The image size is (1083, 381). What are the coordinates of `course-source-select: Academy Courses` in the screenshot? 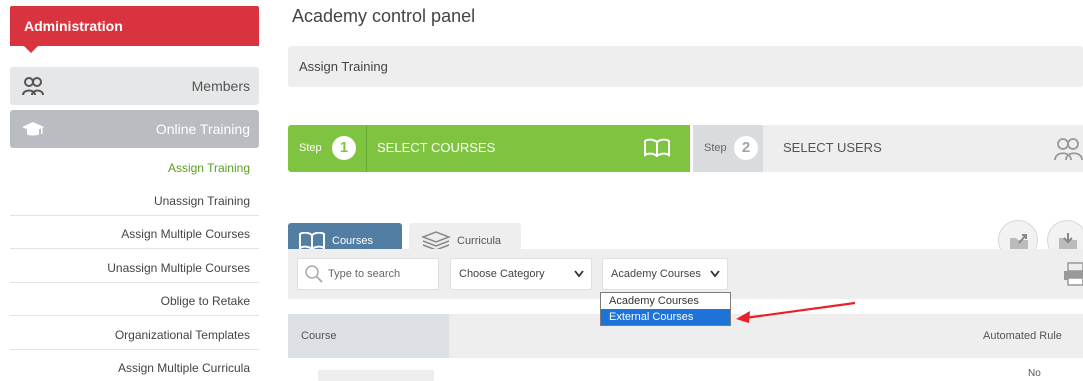 It's located at (665, 274).